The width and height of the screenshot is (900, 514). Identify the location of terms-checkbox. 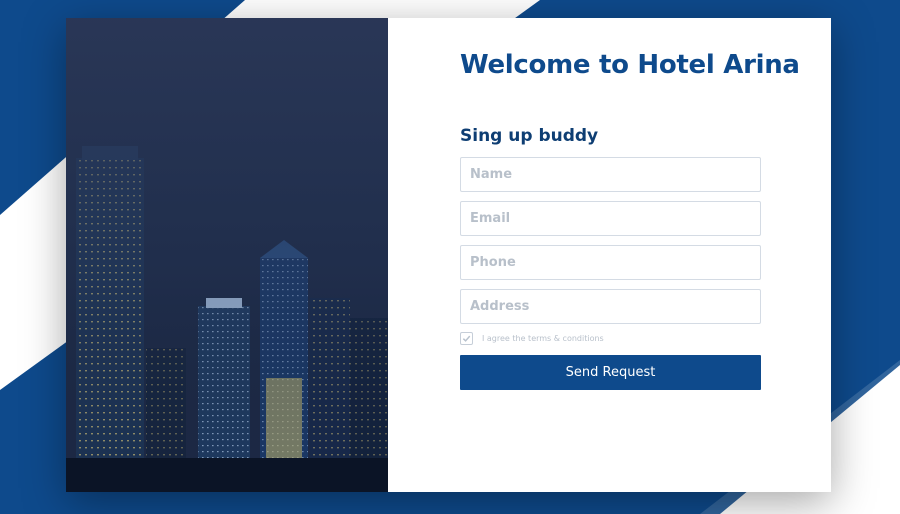
(466, 338).